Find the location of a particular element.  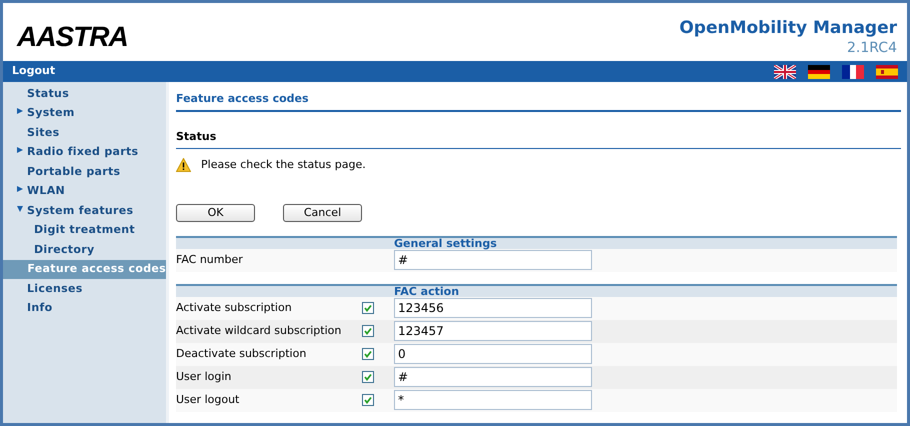

input-field: * is located at coordinates (493, 400).